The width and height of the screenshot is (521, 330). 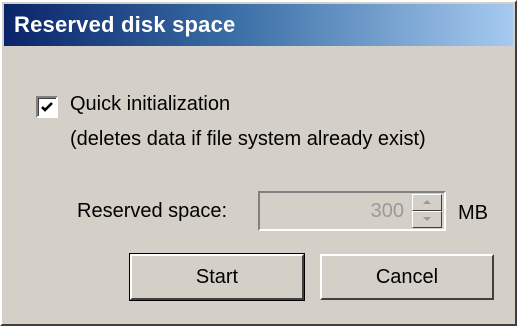 I want to click on window-title: Reserved disk space, so click(x=125, y=24).